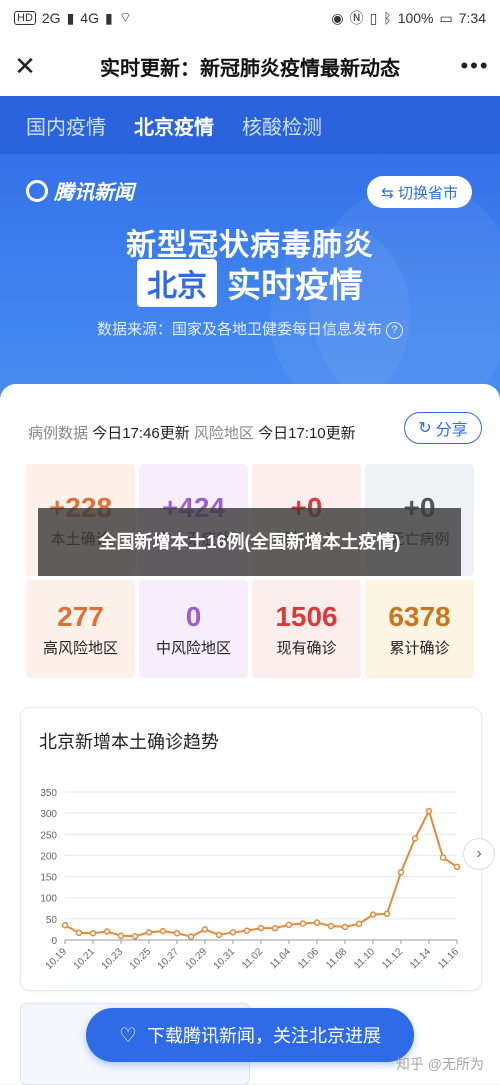 This screenshot has width=500, height=1085. Describe the element at coordinates (356, 18) in the screenshot. I see `nfc-icon: Ⓝ` at that location.